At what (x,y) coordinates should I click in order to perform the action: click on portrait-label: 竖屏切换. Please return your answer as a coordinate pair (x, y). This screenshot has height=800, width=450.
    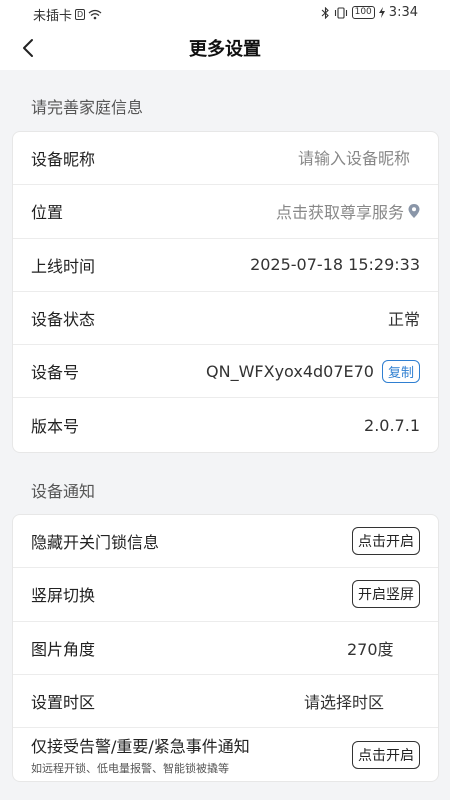
    Looking at the image, I should click on (63, 596).